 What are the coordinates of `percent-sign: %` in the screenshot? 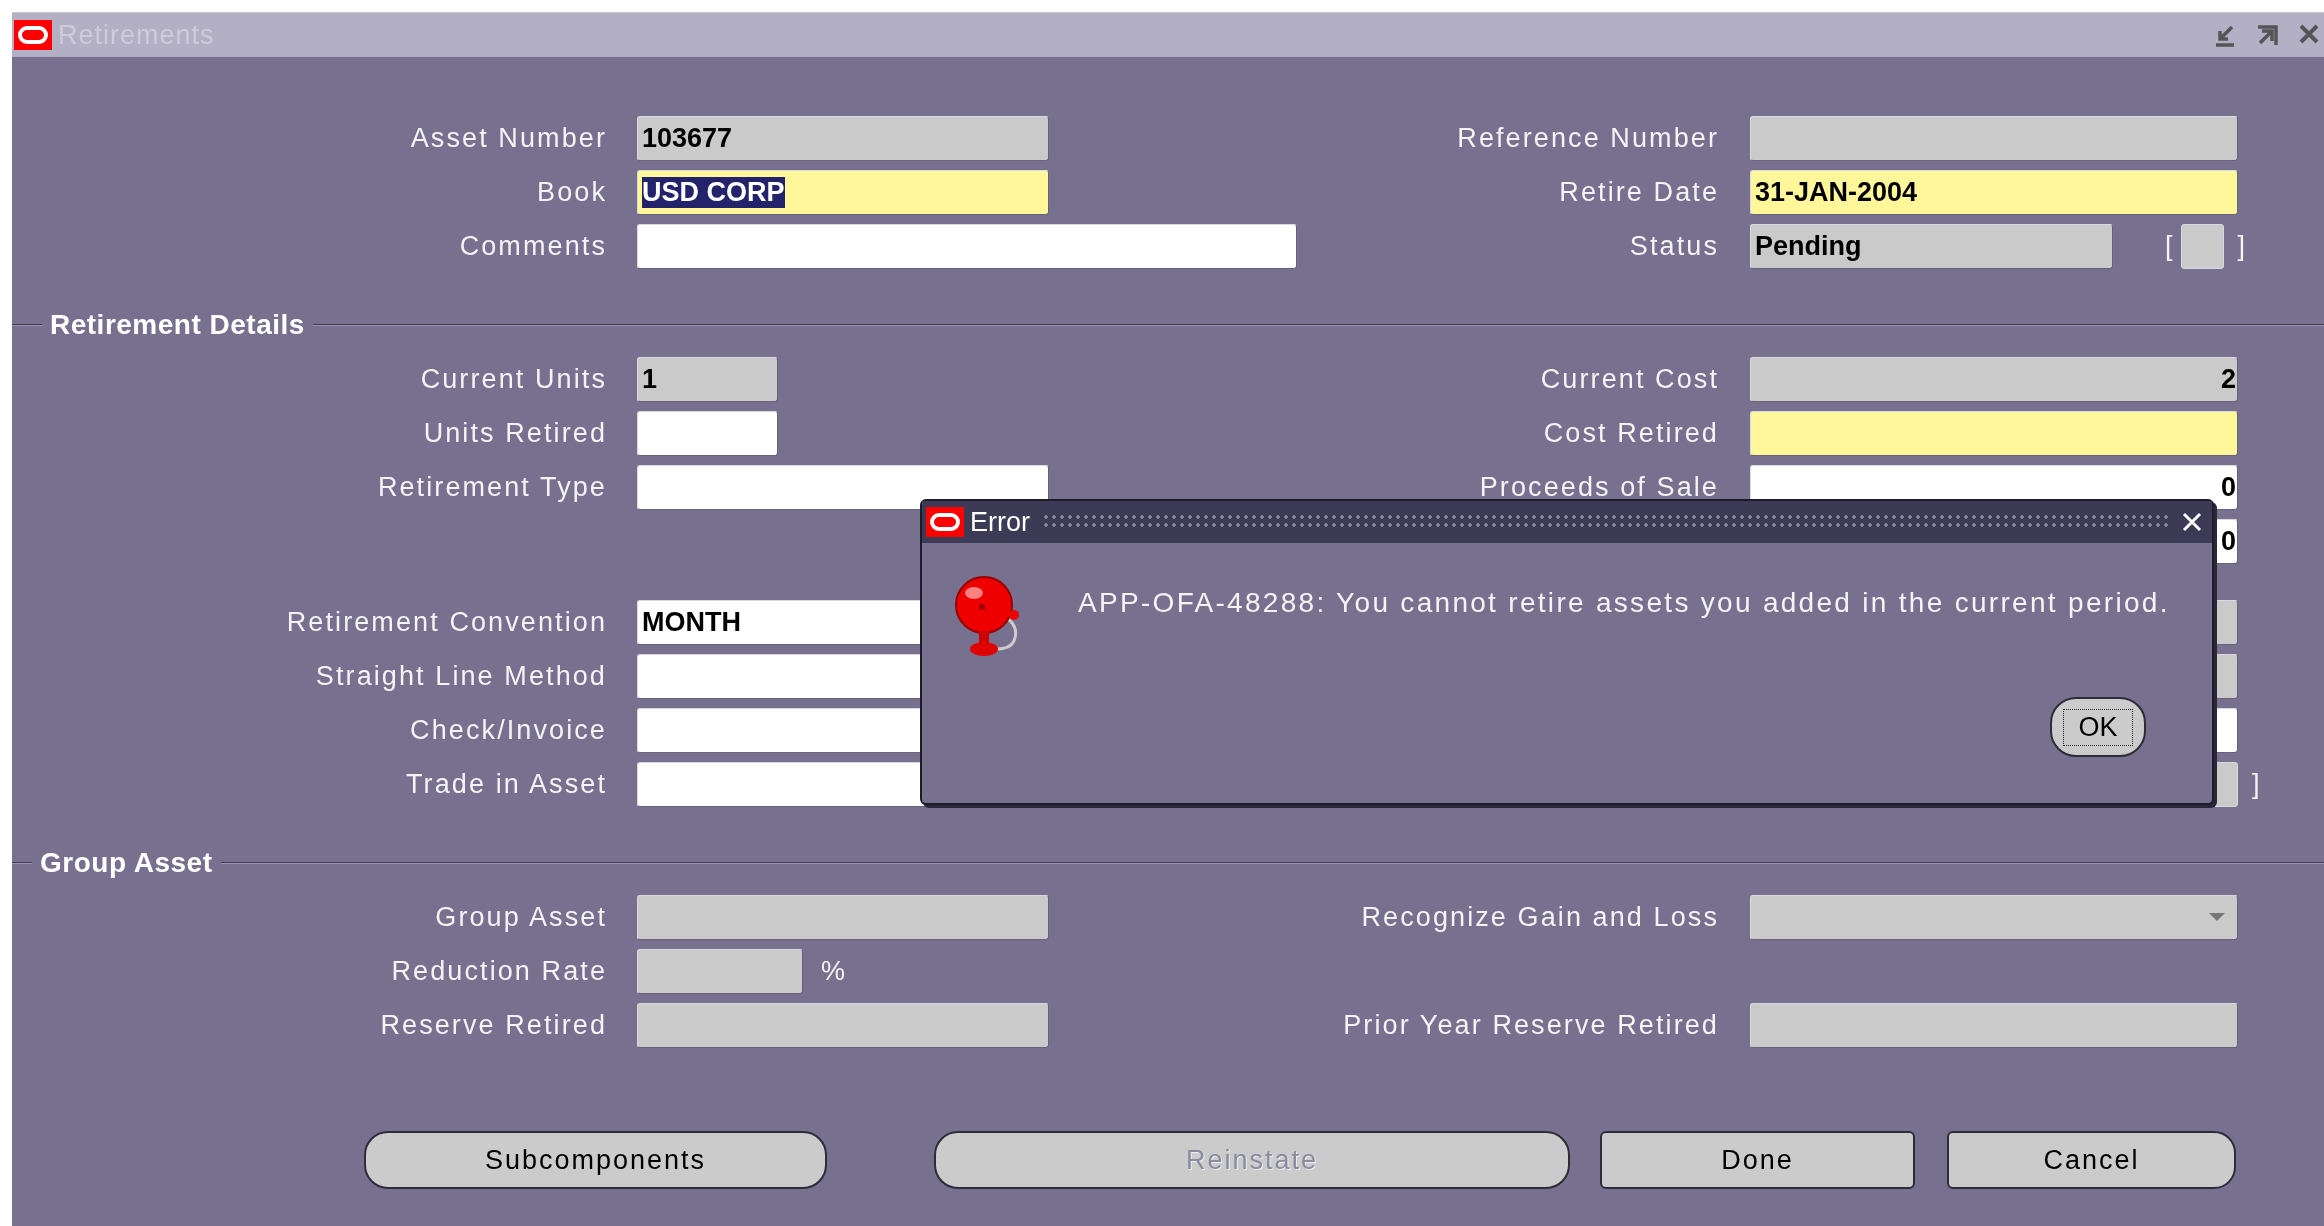 It's located at (833, 971).